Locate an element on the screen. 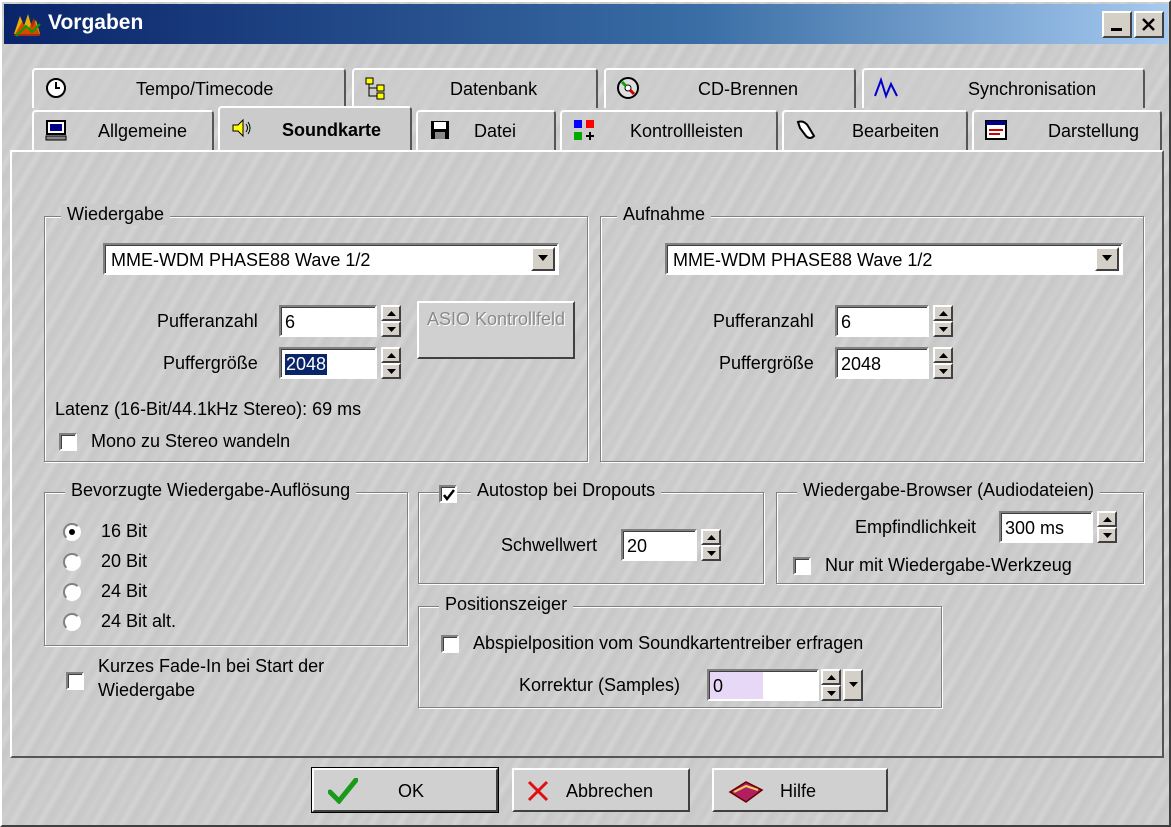 The height and width of the screenshot is (827, 1171). autostop-legend: Autostop bei Dropouts is located at coordinates (566, 490).